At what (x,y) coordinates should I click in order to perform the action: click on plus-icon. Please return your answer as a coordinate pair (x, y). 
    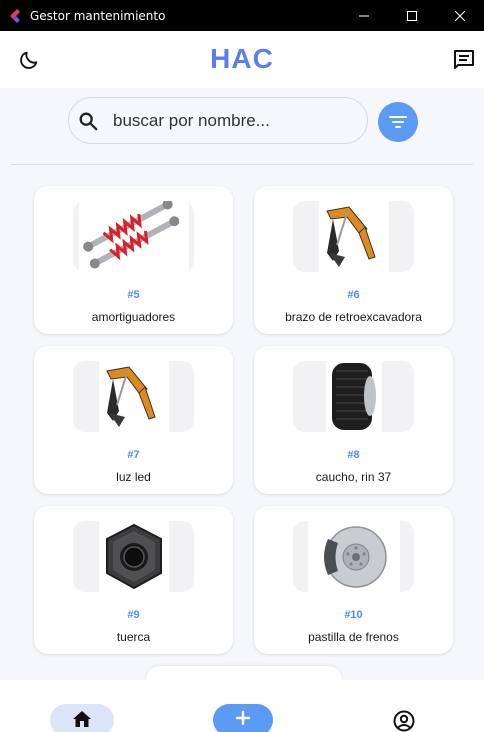
    Looking at the image, I should click on (243, 718).